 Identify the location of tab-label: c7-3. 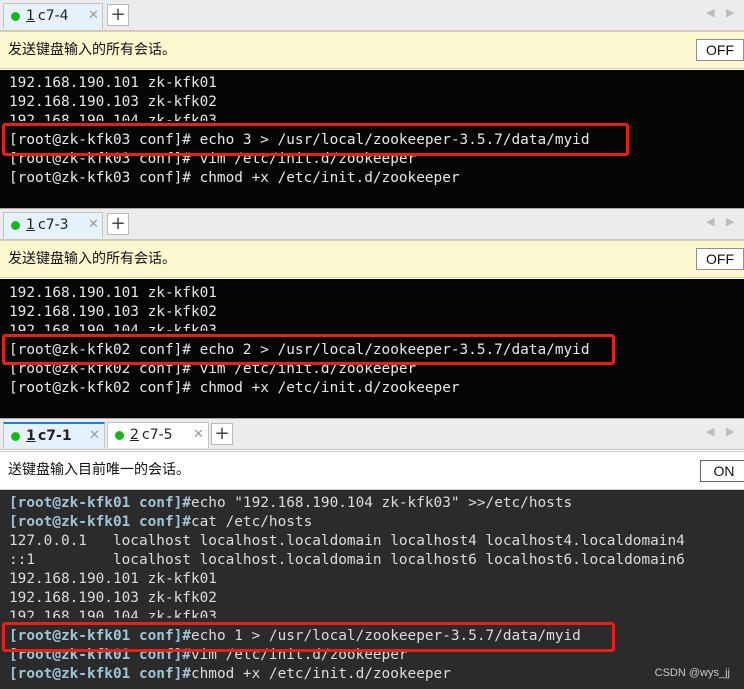
(53, 225).